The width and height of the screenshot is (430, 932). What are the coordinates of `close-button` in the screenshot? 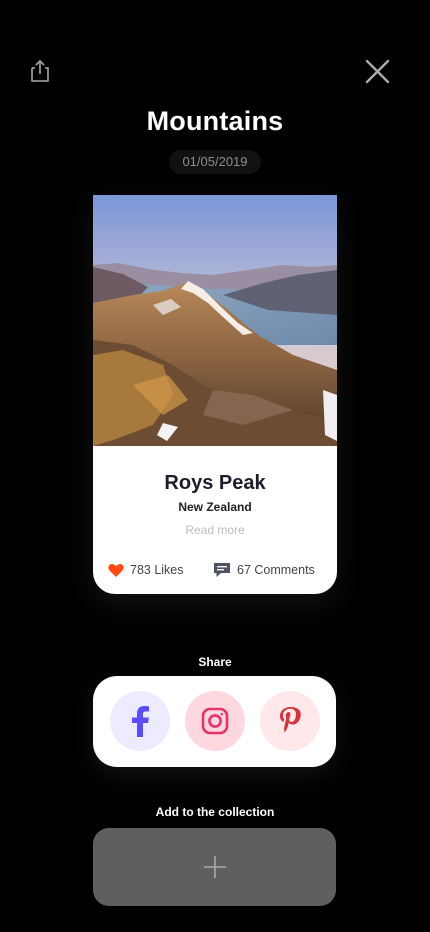 It's located at (377, 71).